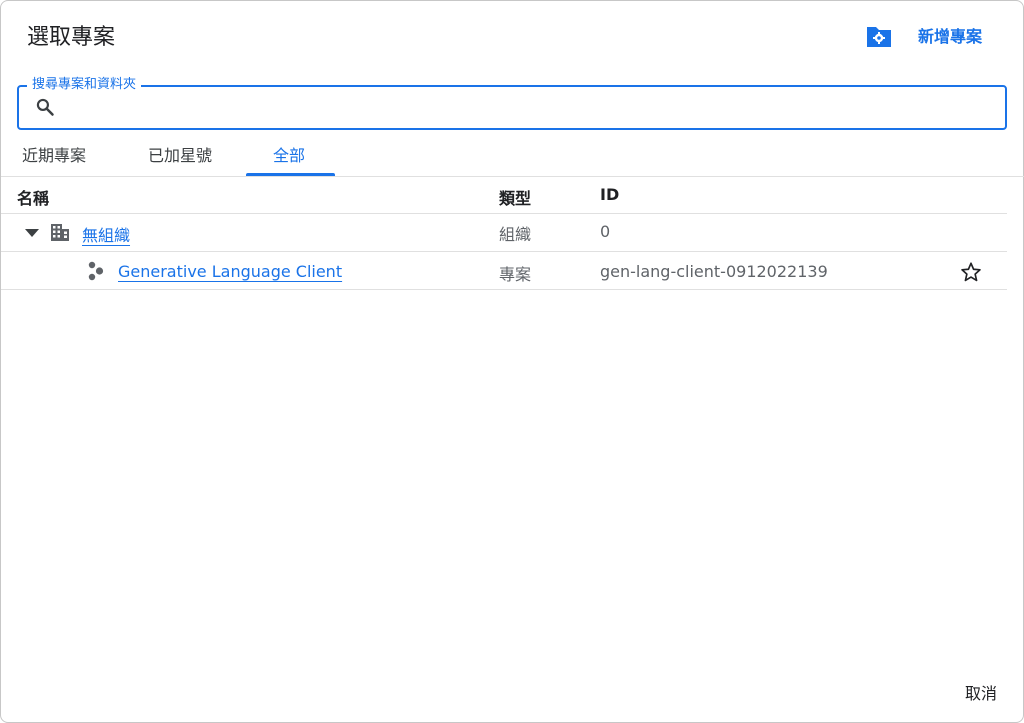  What do you see at coordinates (971, 272) in the screenshot?
I see `star-icon` at bounding box center [971, 272].